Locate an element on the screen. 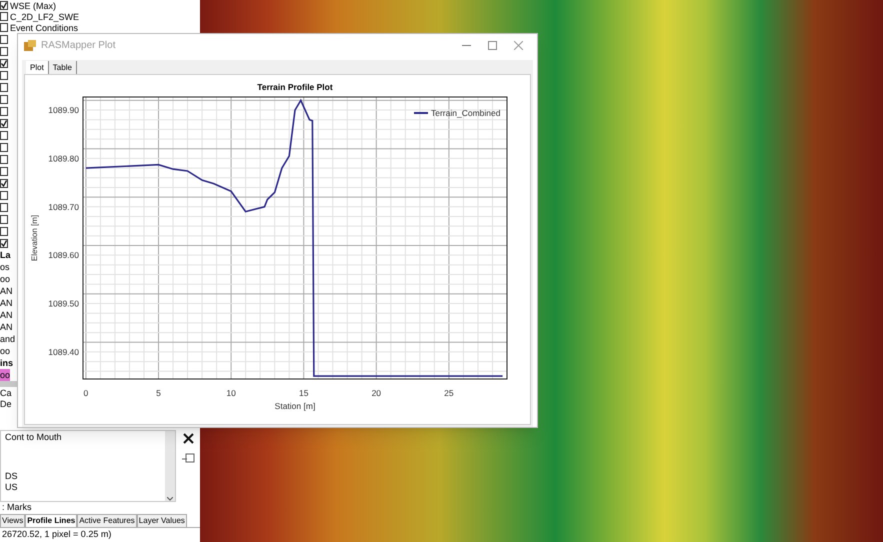  layer-label: Ca is located at coordinates (6, 392).